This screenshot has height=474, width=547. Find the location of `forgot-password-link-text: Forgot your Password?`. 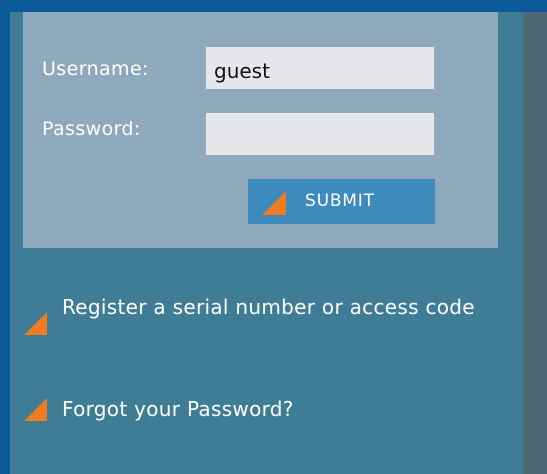

forgot-password-link-text: Forgot your Password? is located at coordinates (178, 409).